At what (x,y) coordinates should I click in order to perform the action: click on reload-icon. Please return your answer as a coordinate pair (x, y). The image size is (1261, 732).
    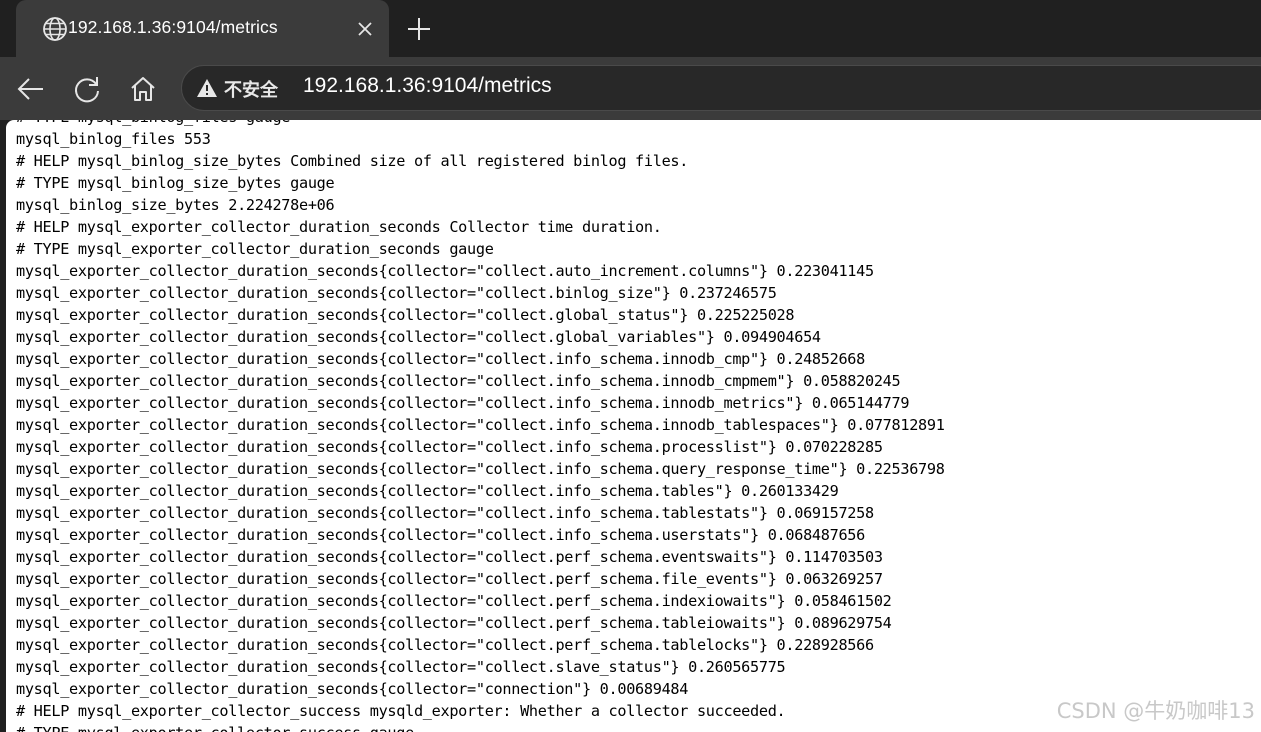
    Looking at the image, I should click on (87, 89).